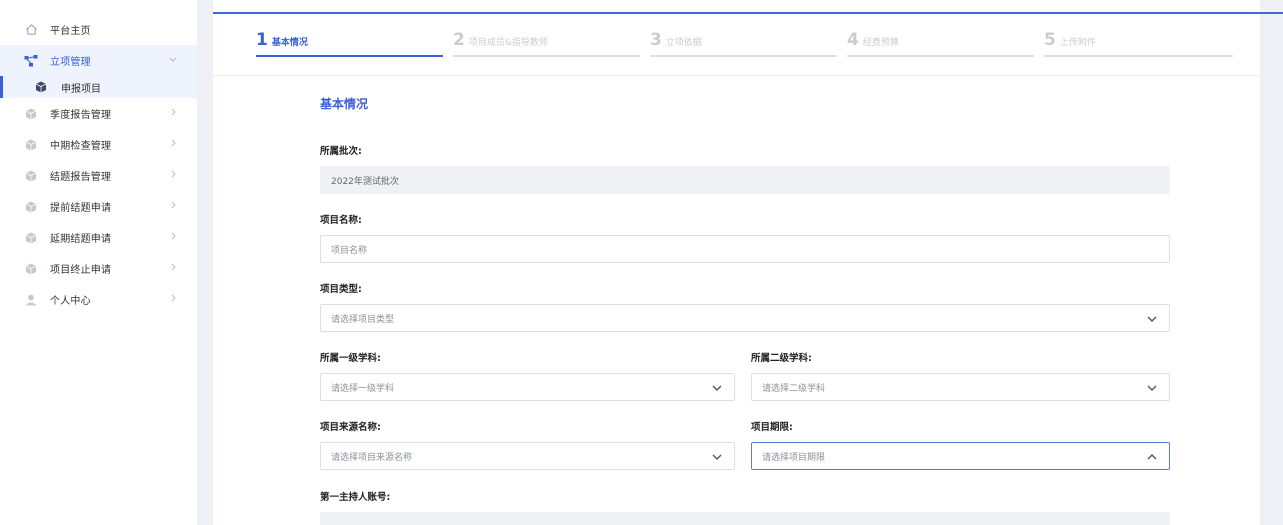 The height and width of the screenshot is (525, 1283). I want to click on host-account-field, so click(745, 518).